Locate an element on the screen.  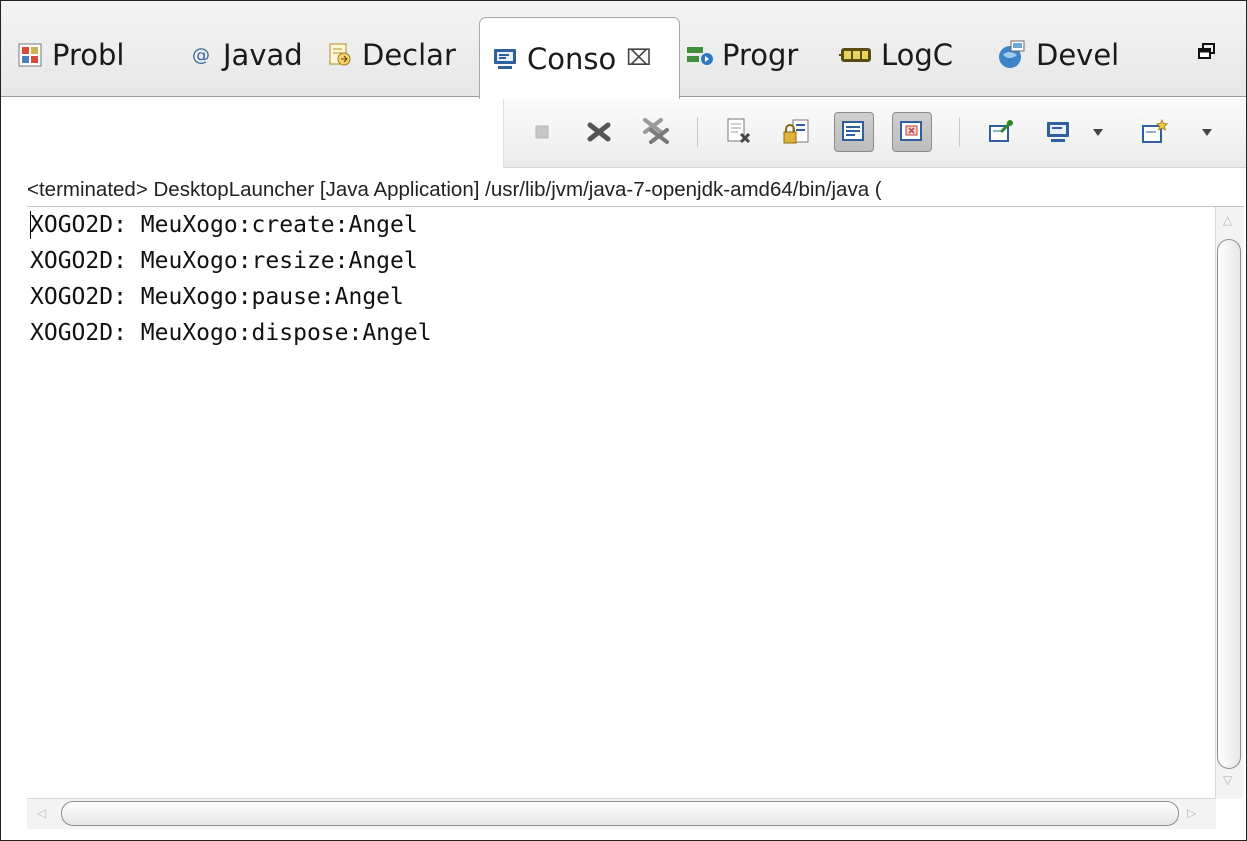
problems-icon is located at coordinates (30, 55).